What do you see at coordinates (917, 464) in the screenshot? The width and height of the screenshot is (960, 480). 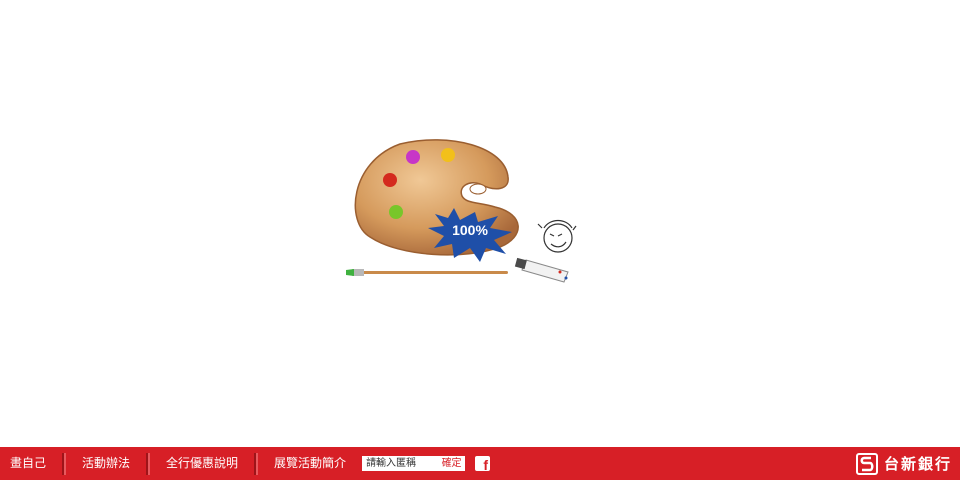 I see `brand-name: 台新銀行` at bounding box center [917, 464].